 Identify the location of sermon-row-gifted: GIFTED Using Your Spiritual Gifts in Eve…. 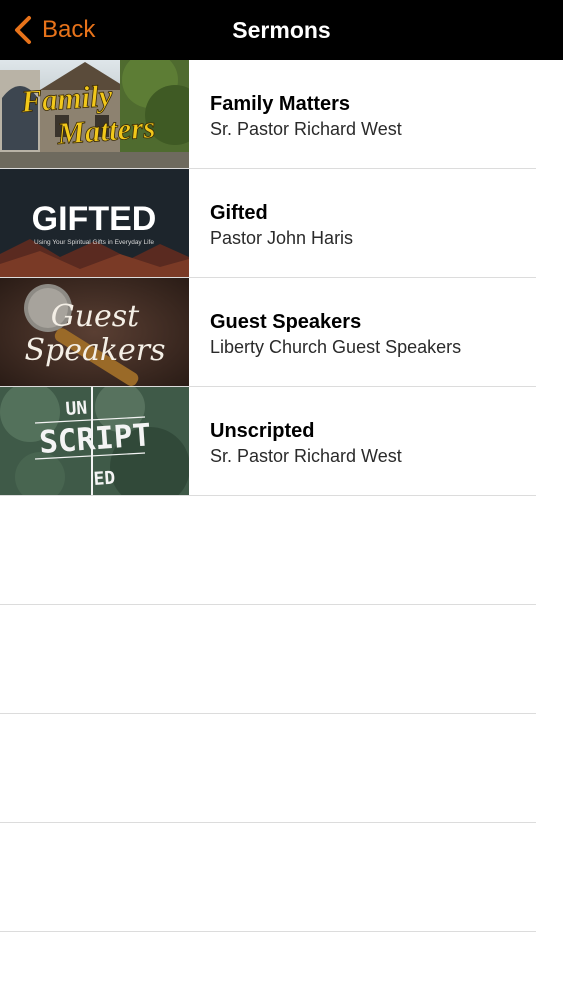
(281, 223).